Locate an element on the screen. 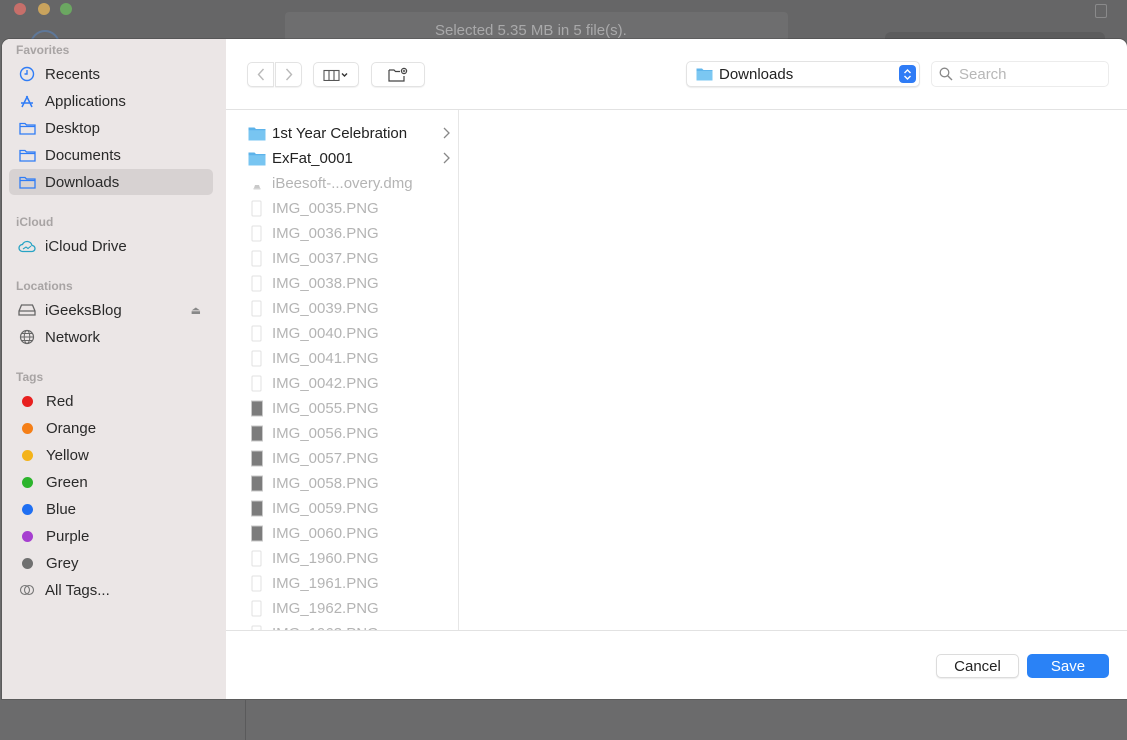  forward-button is located at coordinates (288, 74).